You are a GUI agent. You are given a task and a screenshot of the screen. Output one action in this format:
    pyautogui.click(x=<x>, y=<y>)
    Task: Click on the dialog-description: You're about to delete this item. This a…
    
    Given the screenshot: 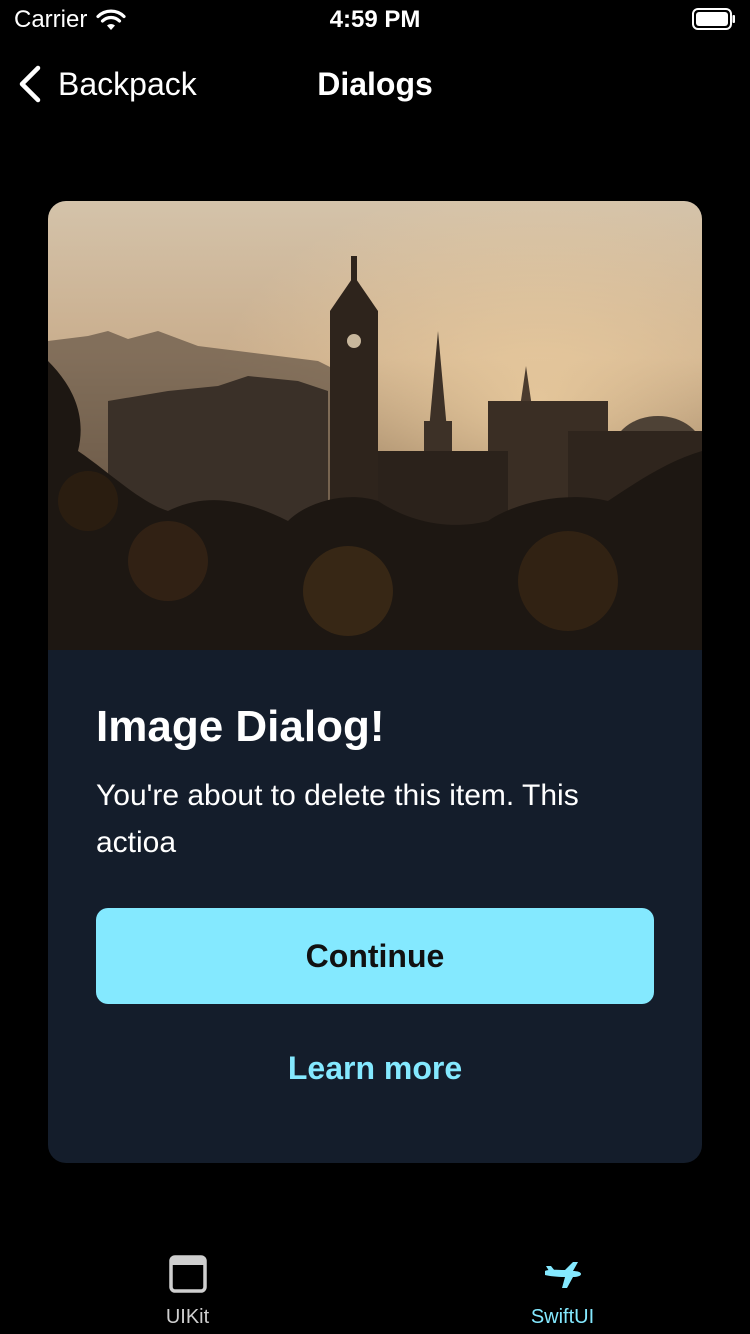 What is the action you would take?
    pyautogui.click(x=337, y=819)
    